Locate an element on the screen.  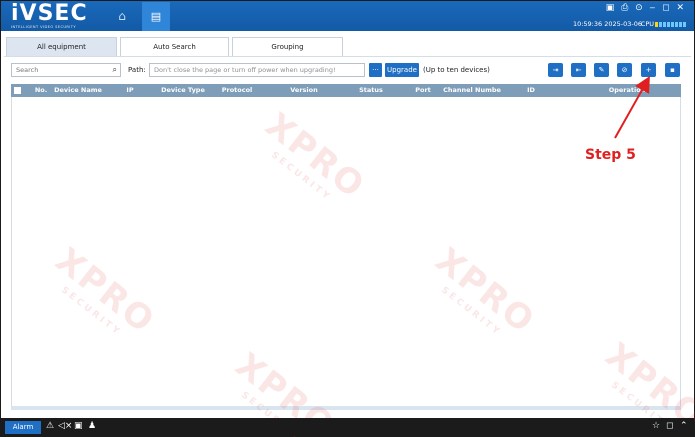
mute-icon: ◁× is located at coordinates (65, 426).